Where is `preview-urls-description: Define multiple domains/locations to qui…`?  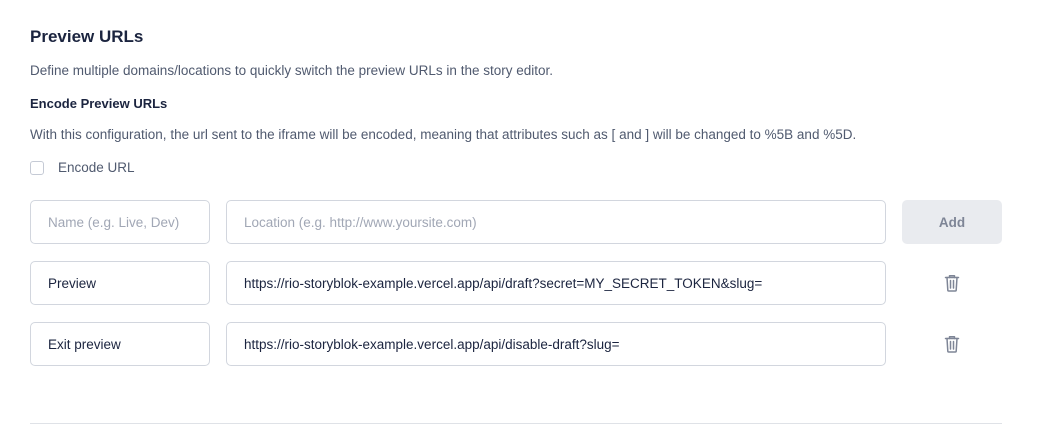 preview-urls-description: Define multiple domains/locations to qui… is located at coordinates (291, 70).